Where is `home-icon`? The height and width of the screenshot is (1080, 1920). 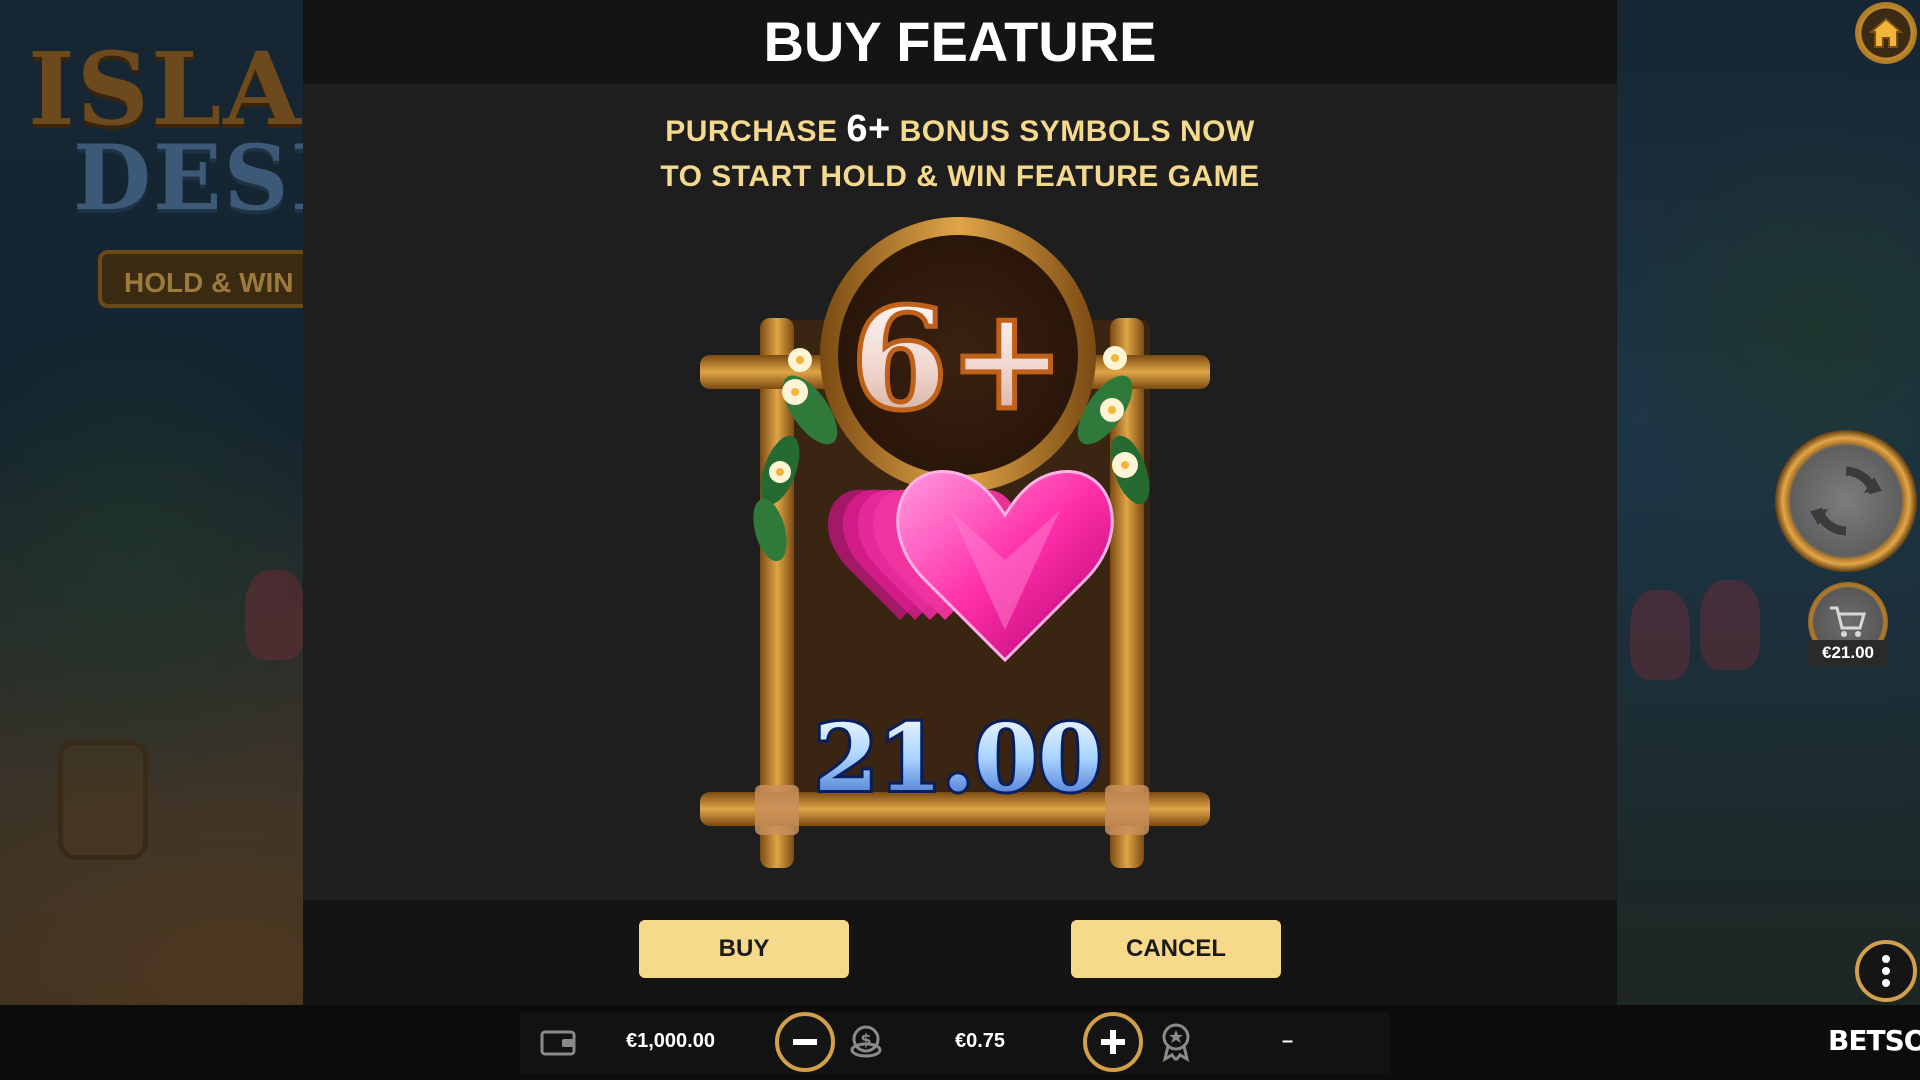 home-icon is located at coordinates (1886, 32).